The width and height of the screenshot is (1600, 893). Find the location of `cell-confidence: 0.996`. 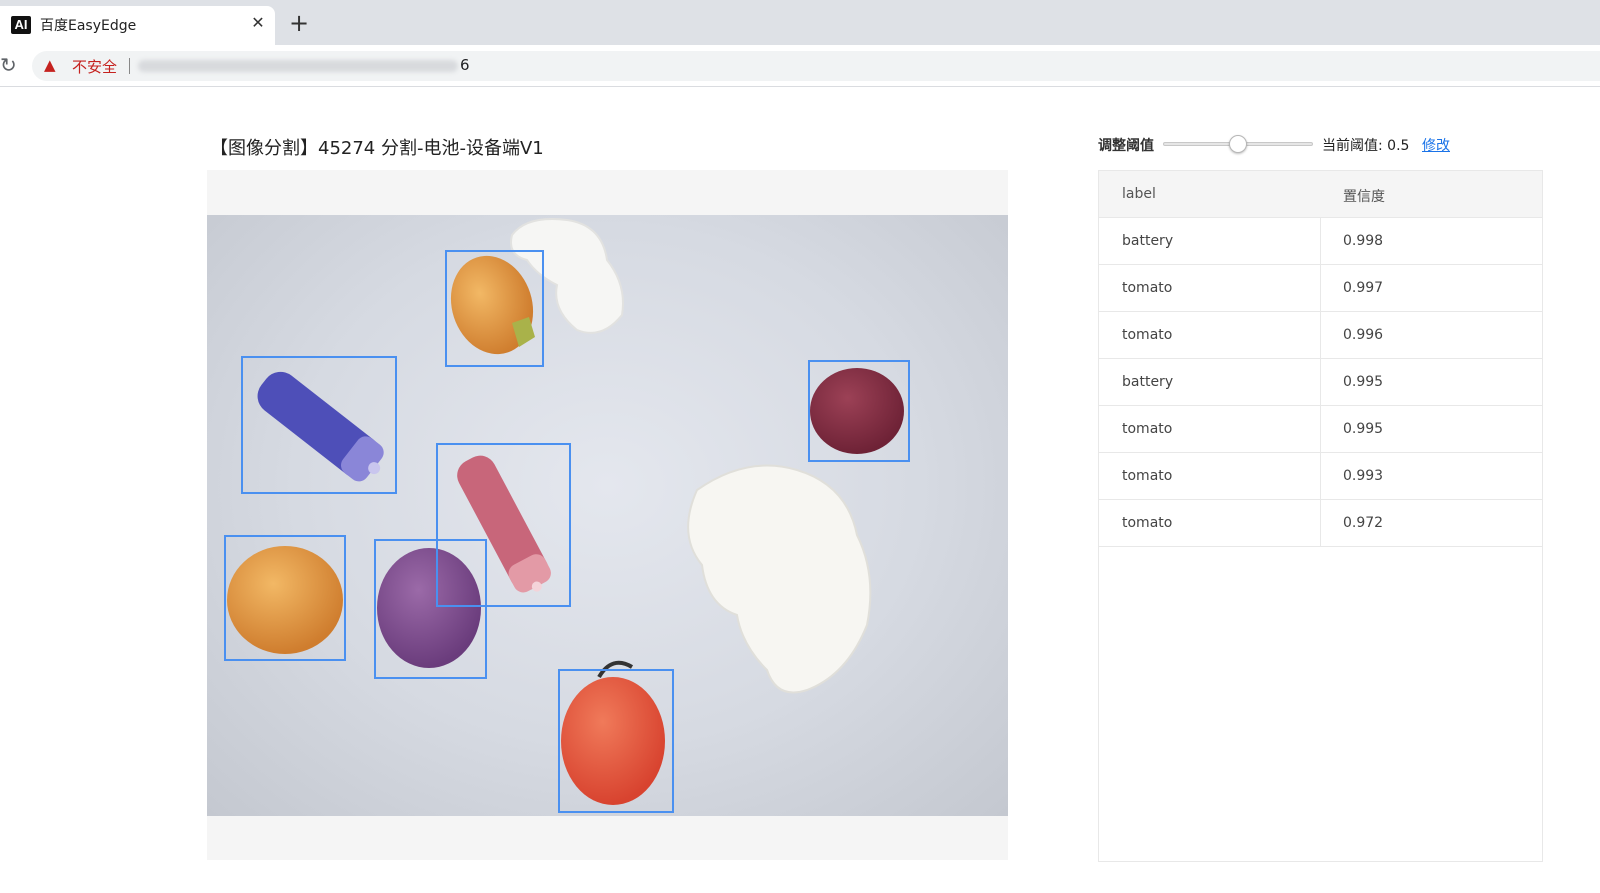

cell-confidence: 0.996 is located at coordinates (1363, 335).